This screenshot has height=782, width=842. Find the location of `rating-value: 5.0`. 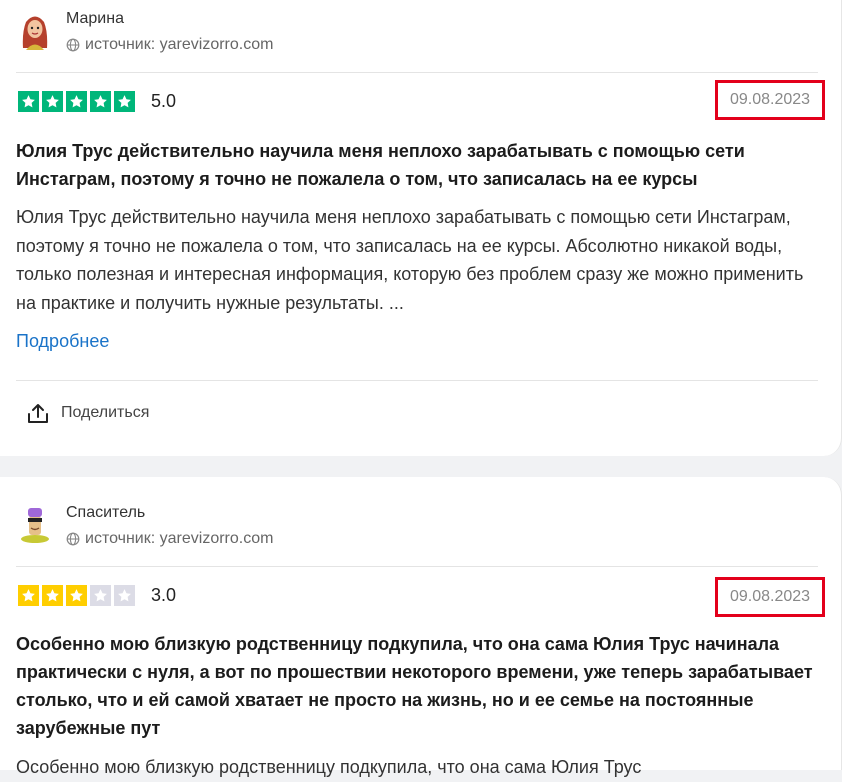

rating-value: 5.0 is located at coordinates (164, 101).